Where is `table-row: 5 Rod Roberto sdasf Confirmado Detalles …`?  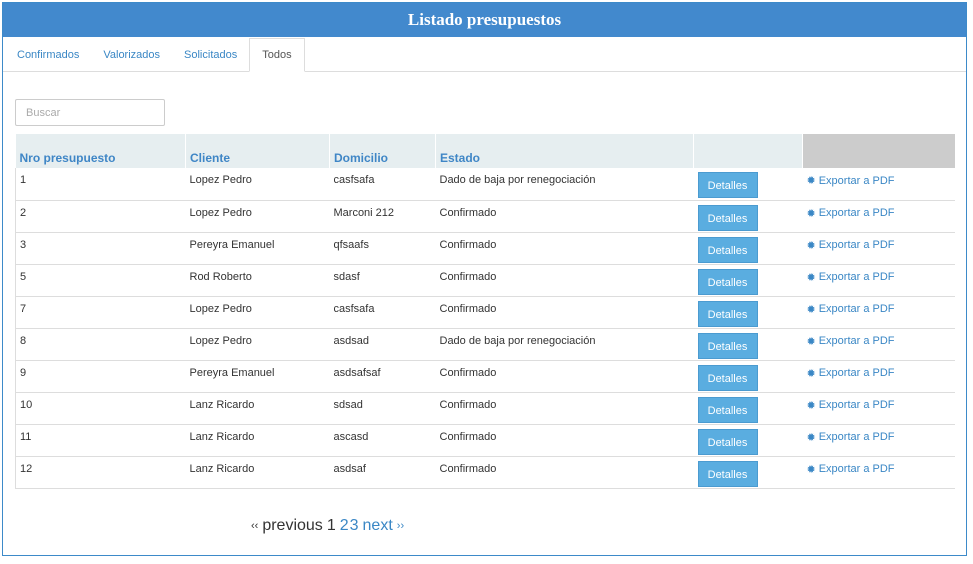
table-row: 5 Rod Roberto sdasf Confirmado Detalles … is located at coordinates (485, 280).